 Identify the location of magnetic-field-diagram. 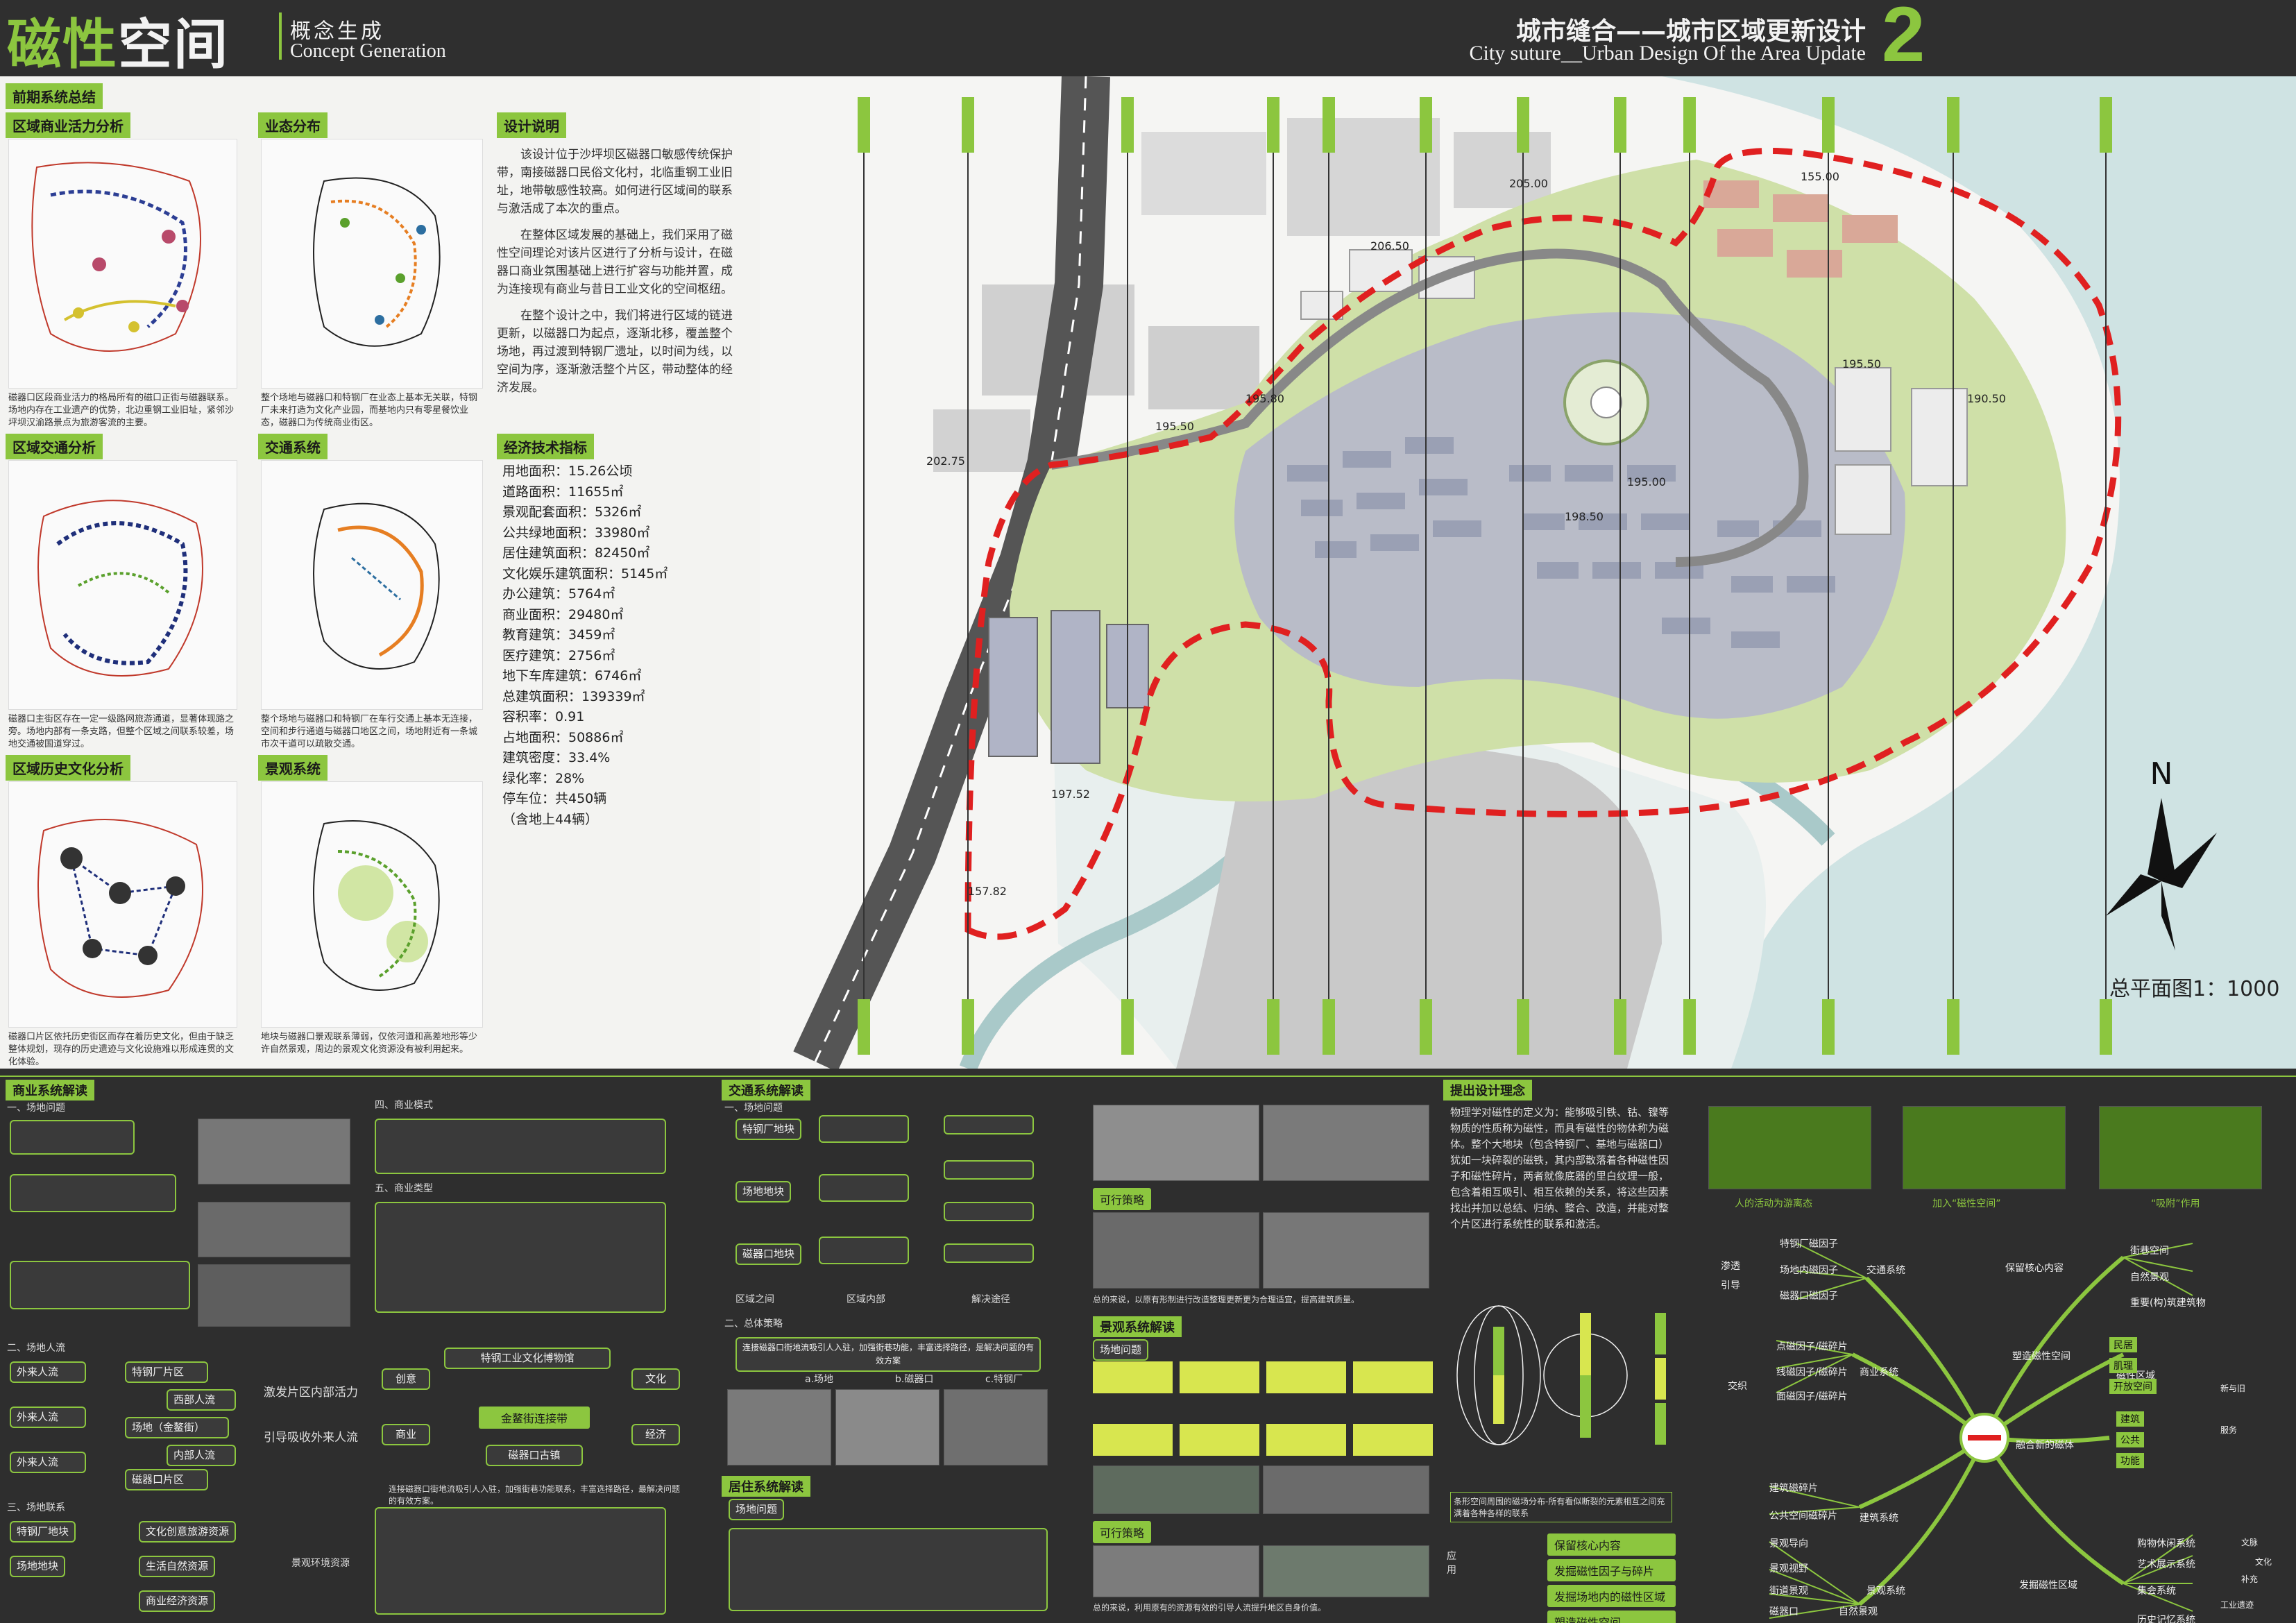
(1561, 1375).